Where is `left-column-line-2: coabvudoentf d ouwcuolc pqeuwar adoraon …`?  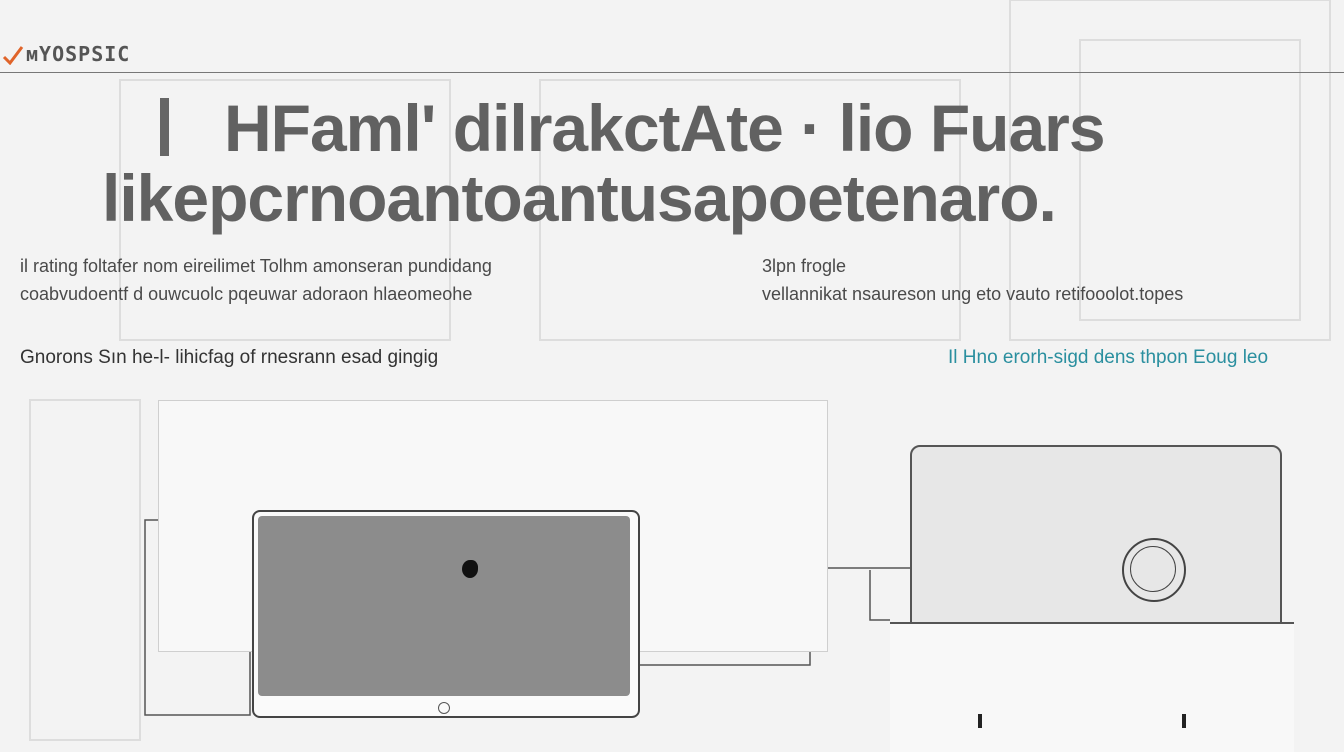
left-column-line-2: coabvudoentf d ouwcuolc pqeuwar adoraon … is located at coordinates (246, 294).